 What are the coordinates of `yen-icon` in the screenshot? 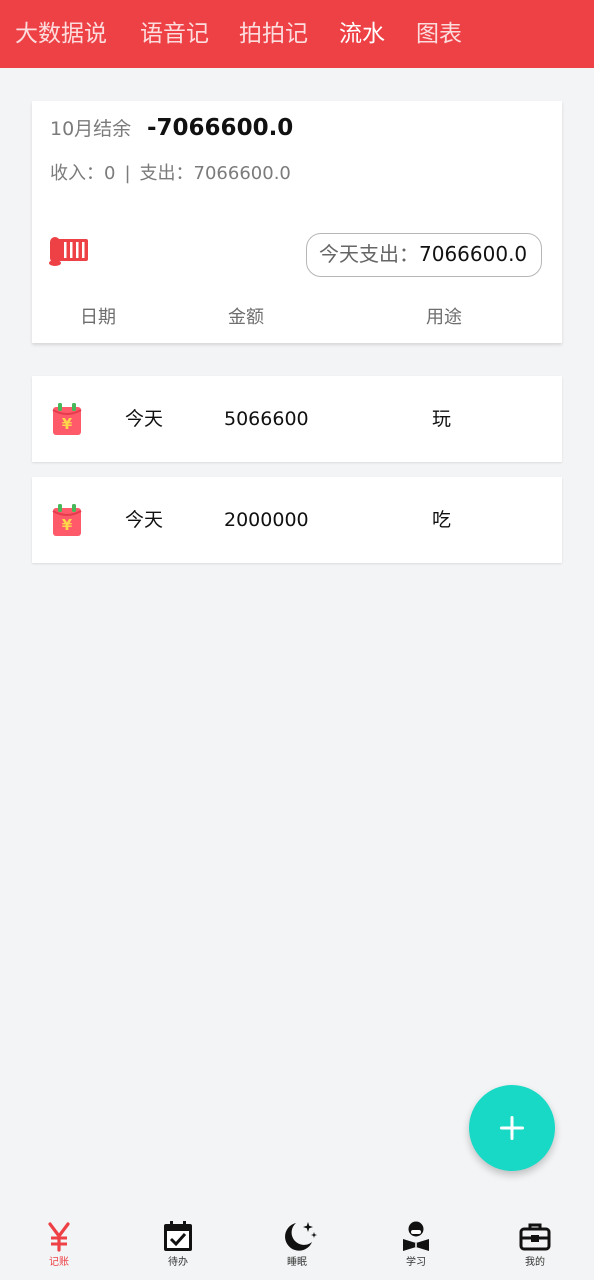 It's located at (59, 1237).